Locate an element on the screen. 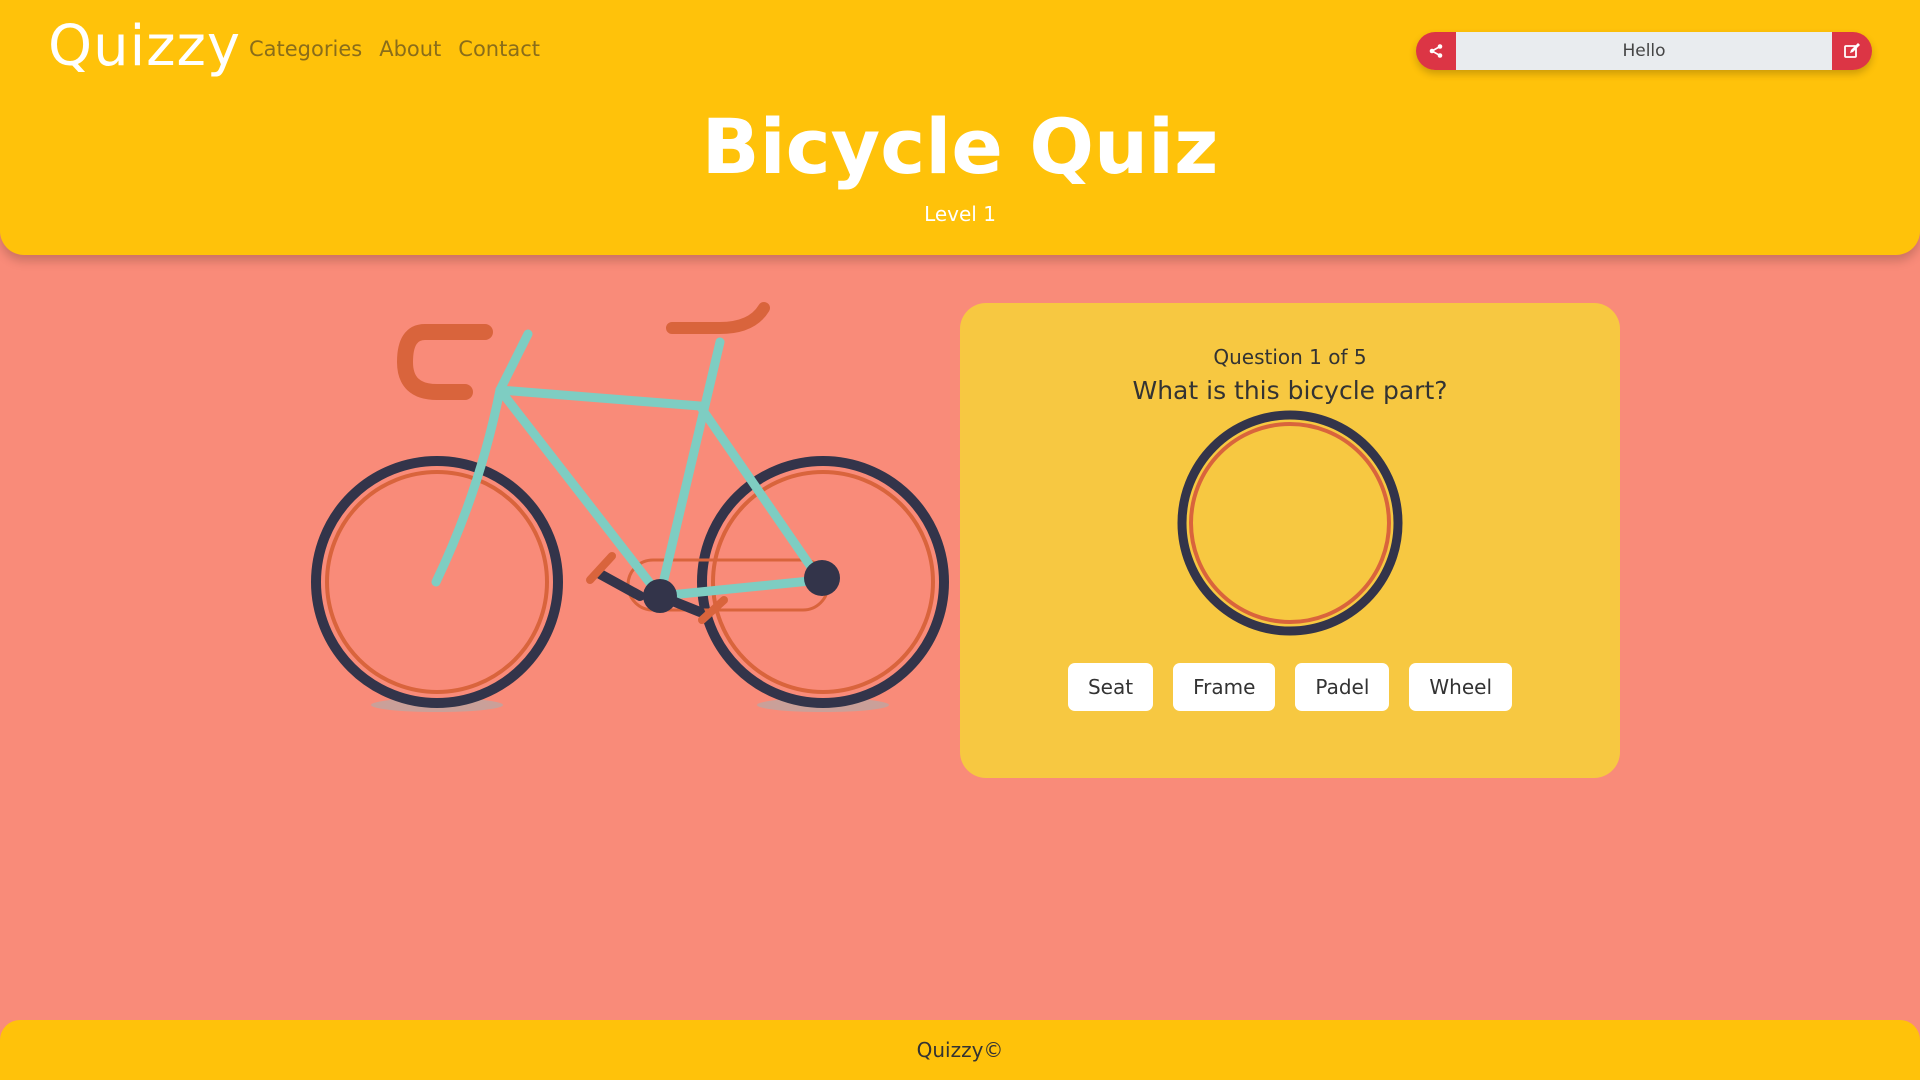 The image size is (1920, 1080). level-subtitle: Level 1 is located at coordinates (960, 214).